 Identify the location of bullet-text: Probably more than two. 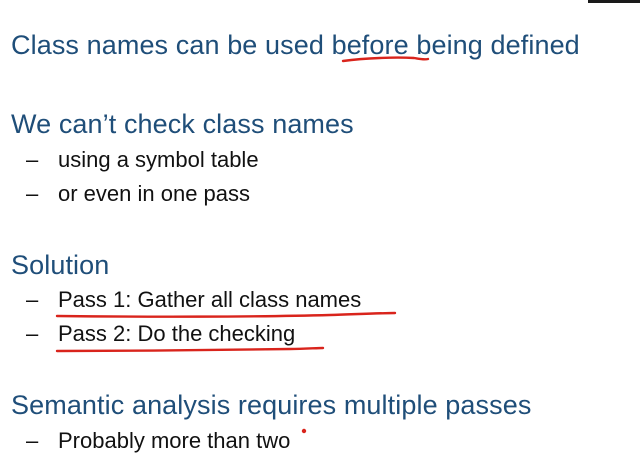
(174, 440).